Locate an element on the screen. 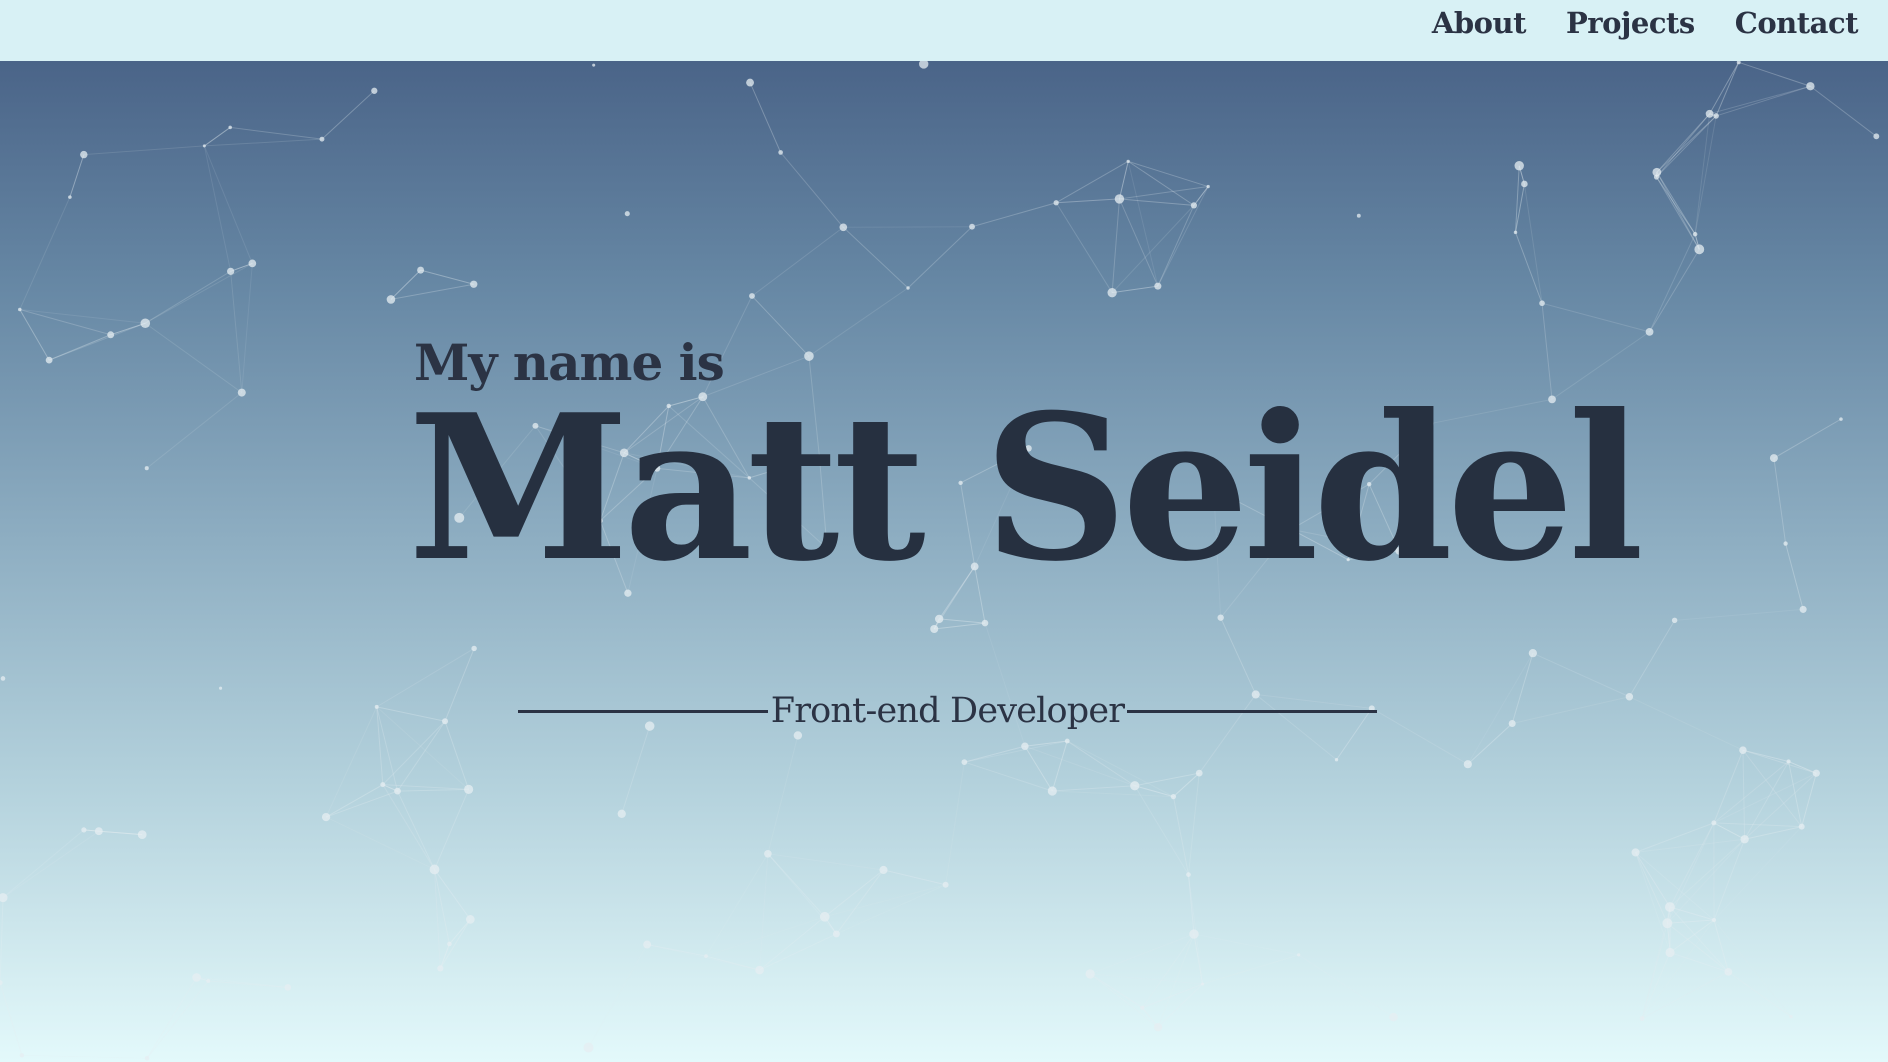 Image resolution: width=1888 pixels, height=1062 pixels. nav-links: About Projects Contact is located at coordinates (1645, 23).